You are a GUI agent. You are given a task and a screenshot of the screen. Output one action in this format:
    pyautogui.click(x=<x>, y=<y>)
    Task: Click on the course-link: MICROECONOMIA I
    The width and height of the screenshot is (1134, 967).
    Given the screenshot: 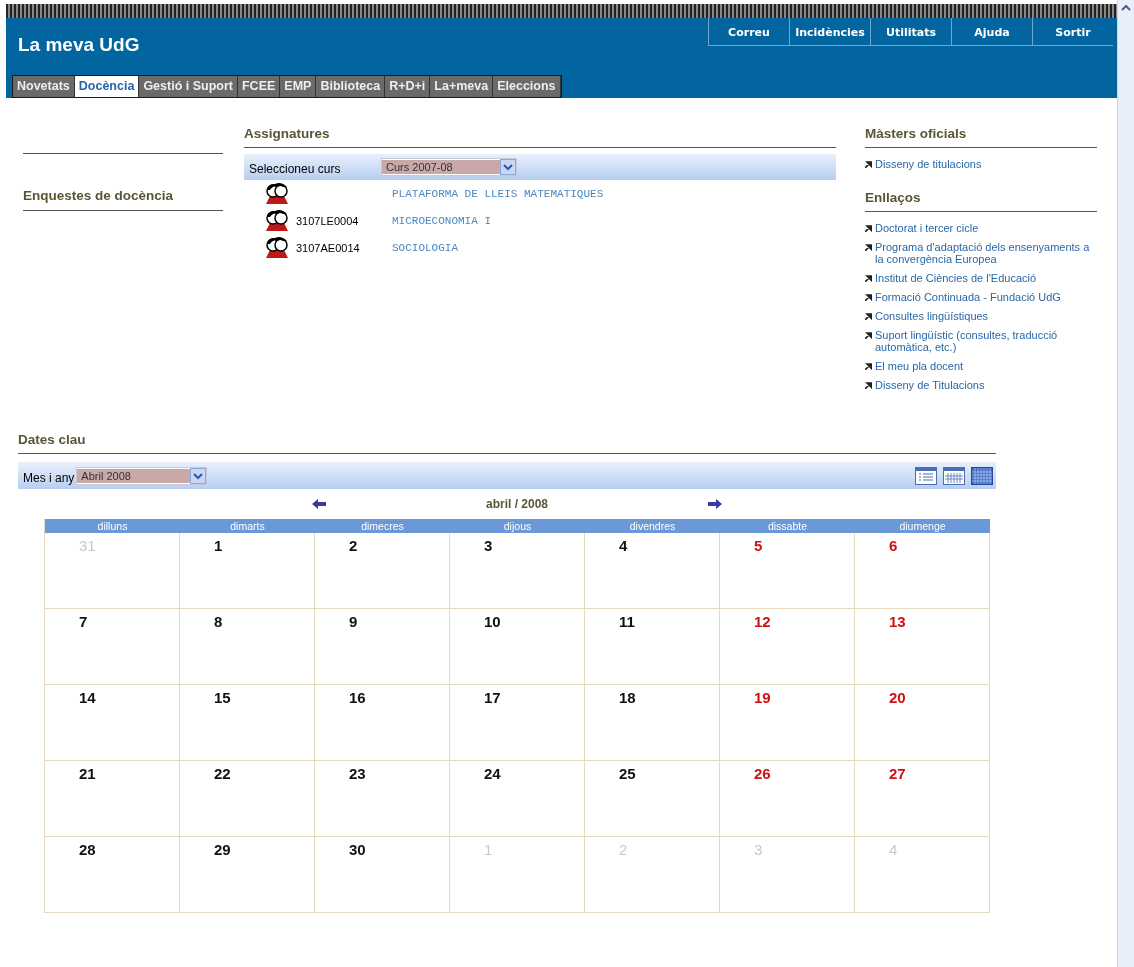 What is the action you would take?
    pyautogui.click(x=442, y=220)
    